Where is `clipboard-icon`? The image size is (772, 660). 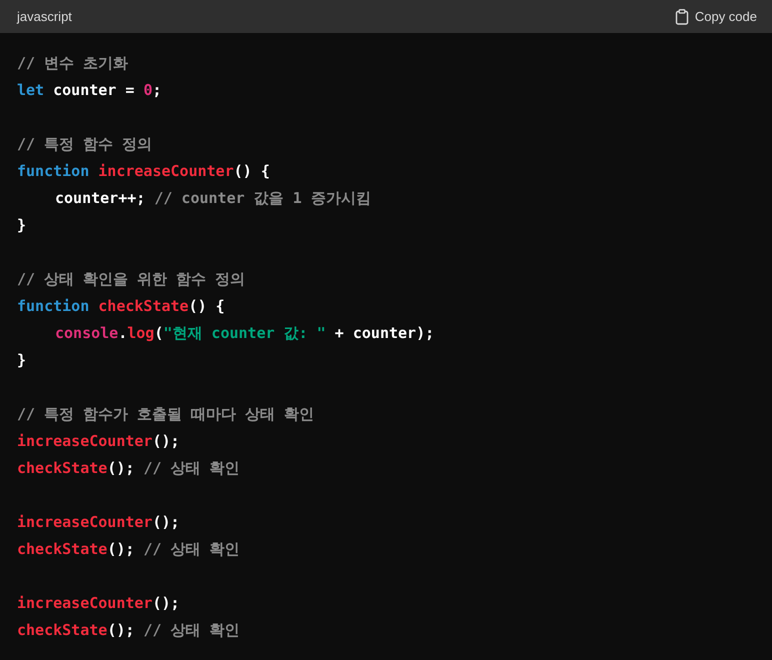 clipboard-icon is located at coordinates (681, 16).